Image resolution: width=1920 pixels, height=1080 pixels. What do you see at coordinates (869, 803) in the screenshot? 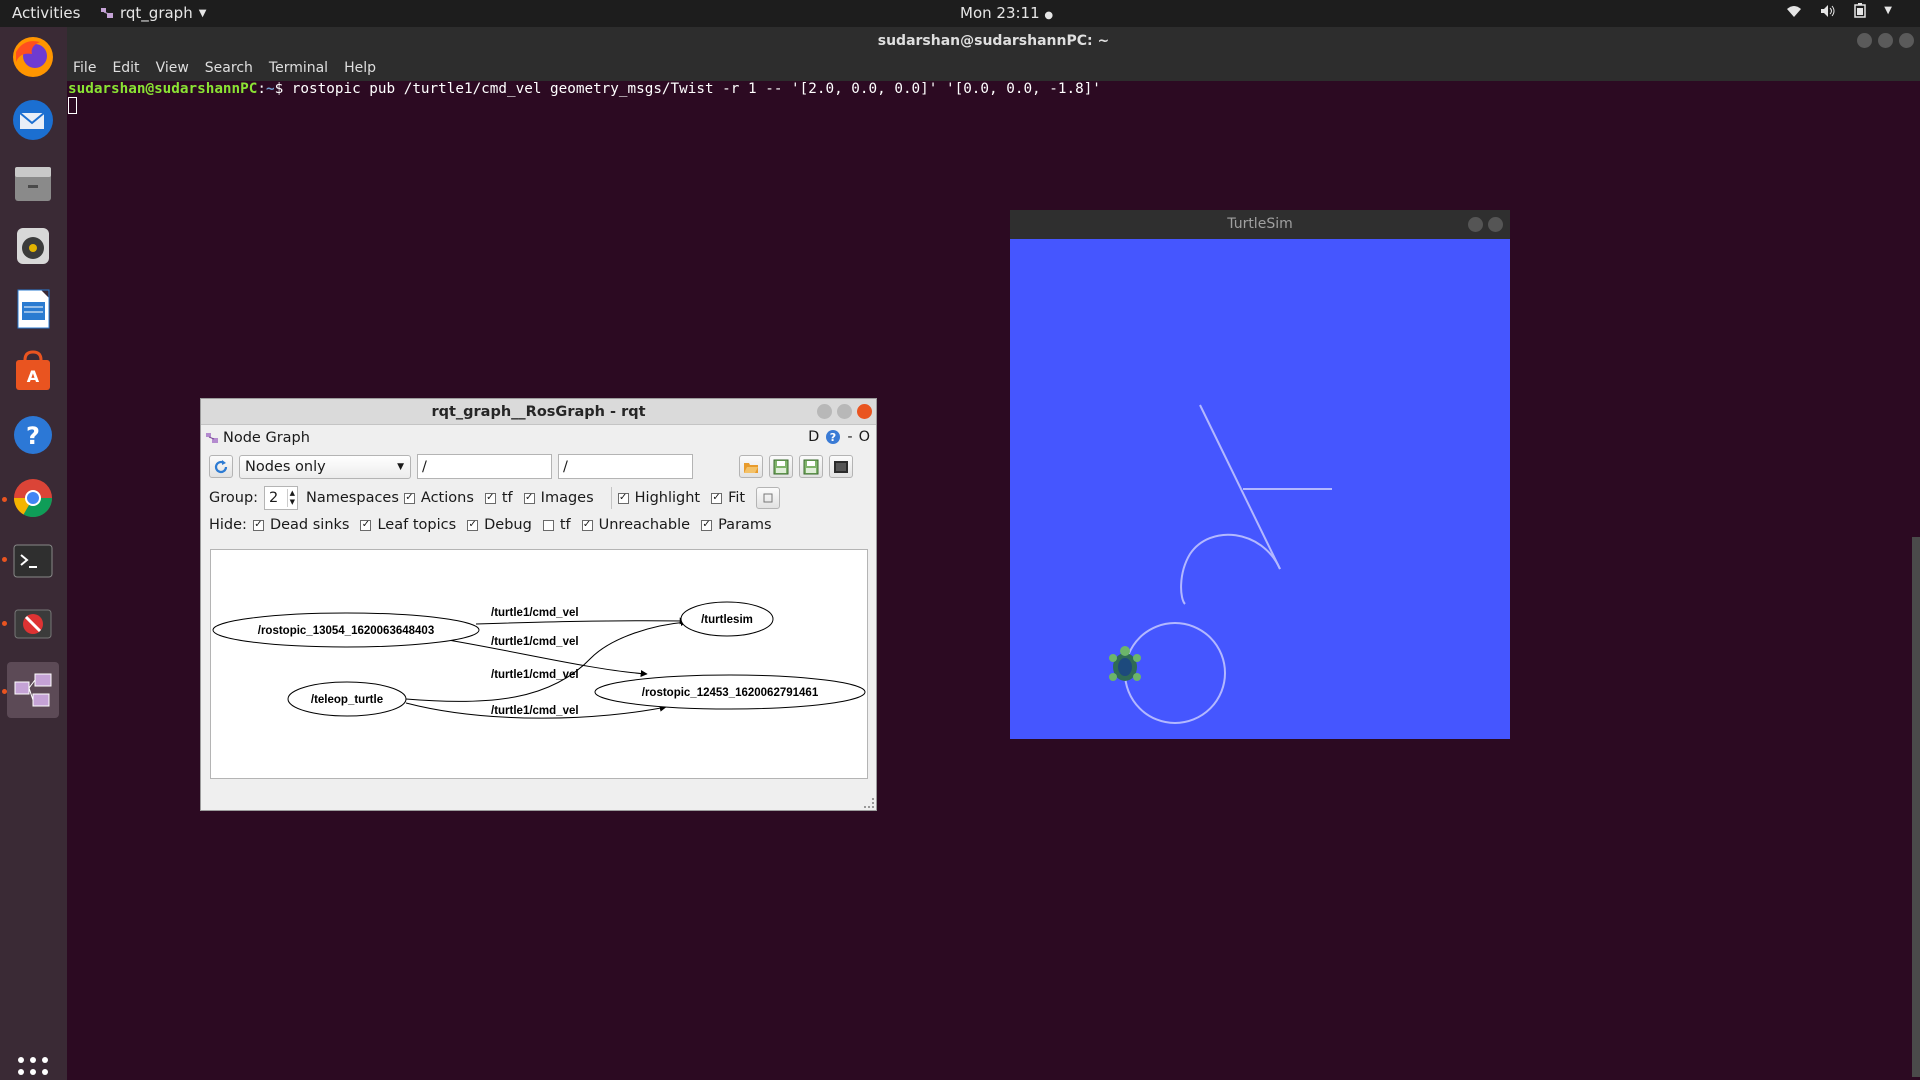
I see `resize-grip-icon` at bounding box center [869, 803].